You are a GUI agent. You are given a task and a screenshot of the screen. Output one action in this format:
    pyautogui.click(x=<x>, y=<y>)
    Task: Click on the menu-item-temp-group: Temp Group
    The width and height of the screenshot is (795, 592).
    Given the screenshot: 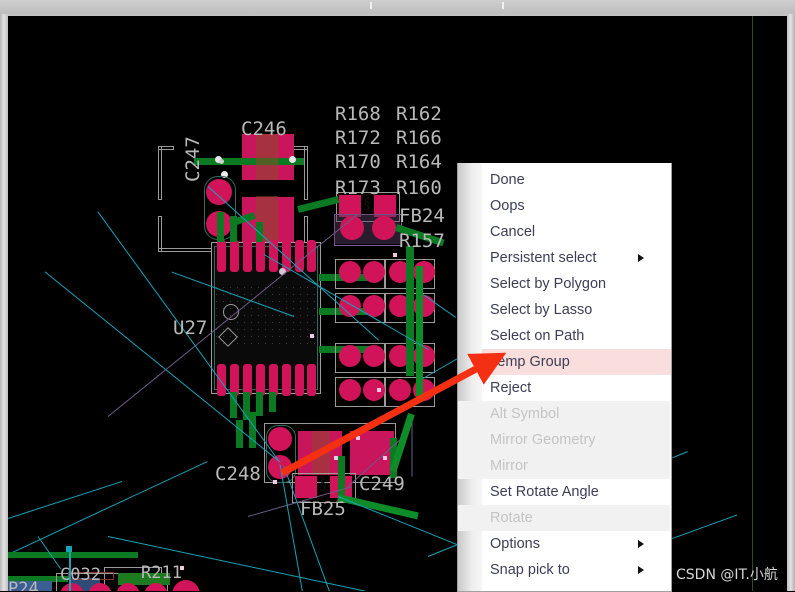 What is the action you would take?
    pyautogui.click(x=576, y=362)
    